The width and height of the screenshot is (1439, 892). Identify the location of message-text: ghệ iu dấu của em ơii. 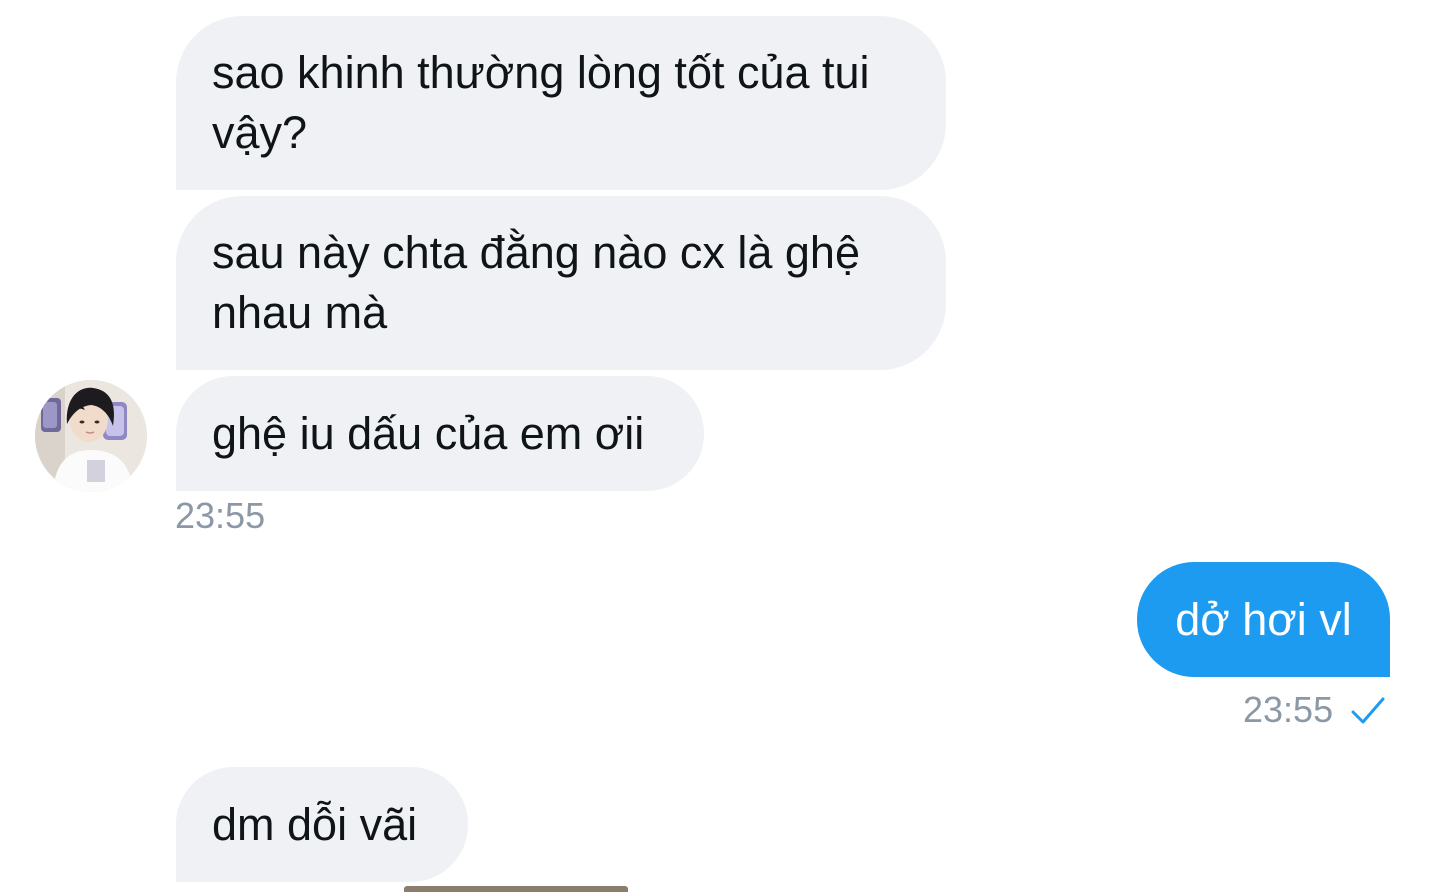
(428, 433).